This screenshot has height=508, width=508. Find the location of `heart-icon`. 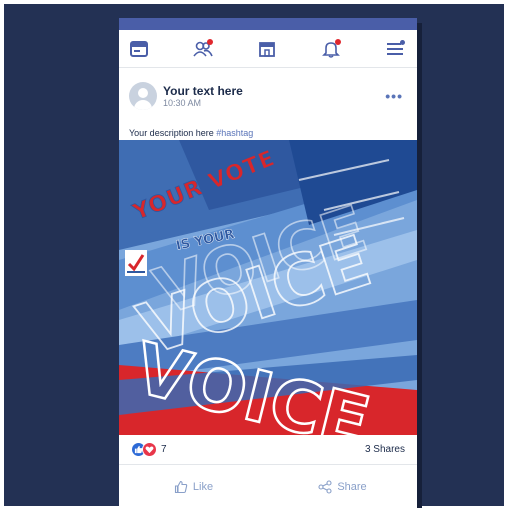

heart-icon is located at coordinates (149, 449).